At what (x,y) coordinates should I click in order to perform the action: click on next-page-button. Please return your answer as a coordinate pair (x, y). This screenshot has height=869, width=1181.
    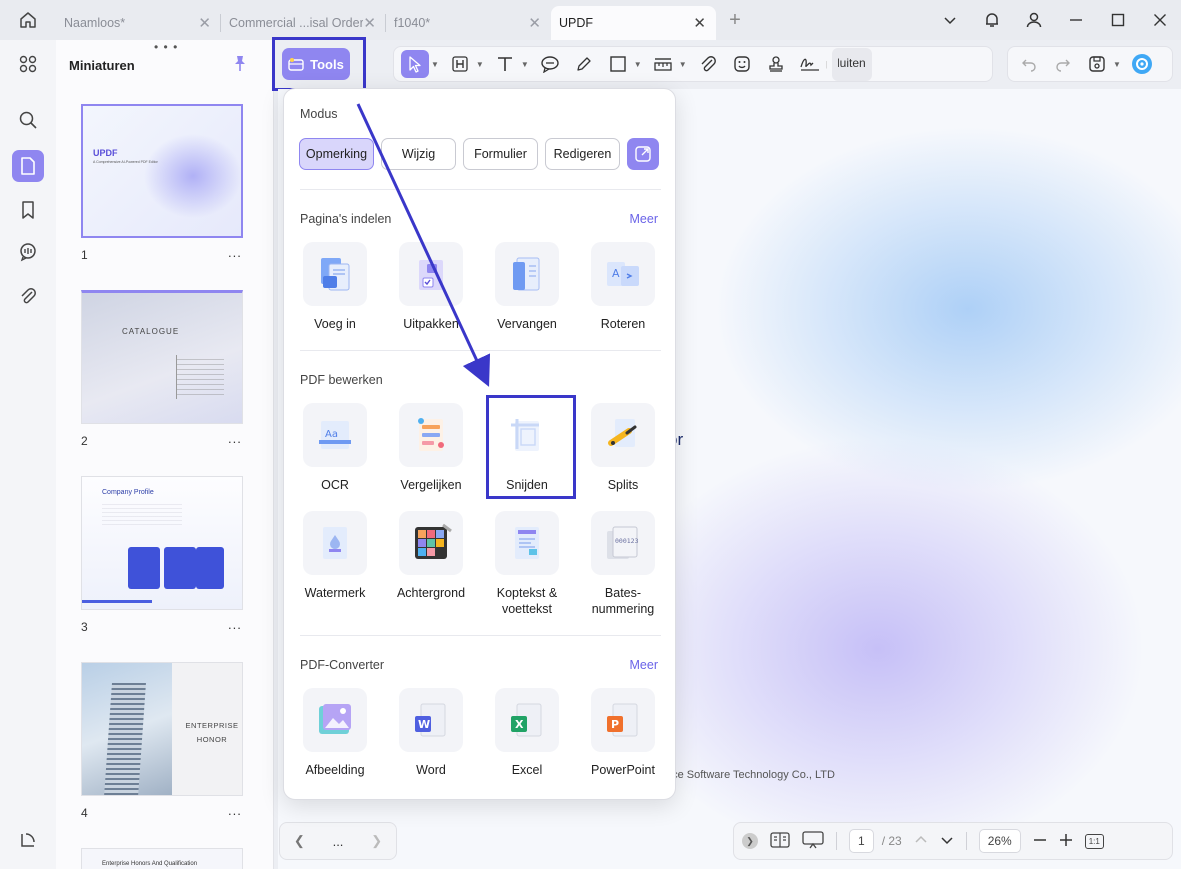
    Looking at the image, I should click on (947, 841).